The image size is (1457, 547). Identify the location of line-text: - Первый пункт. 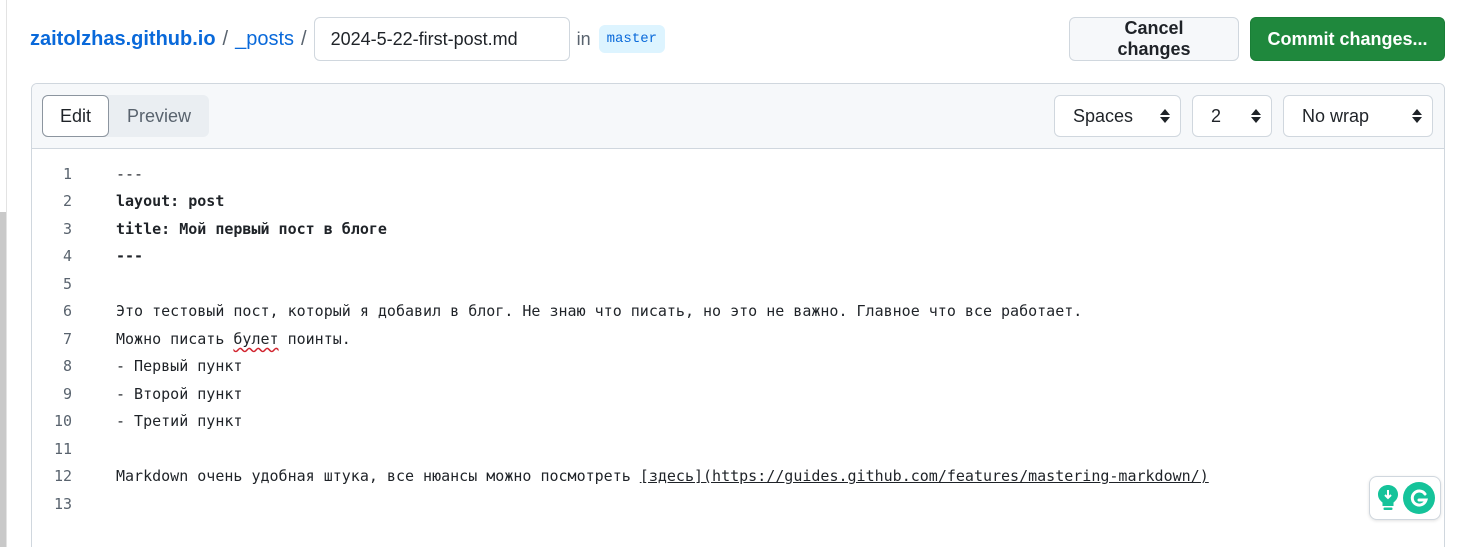
(179, 366).